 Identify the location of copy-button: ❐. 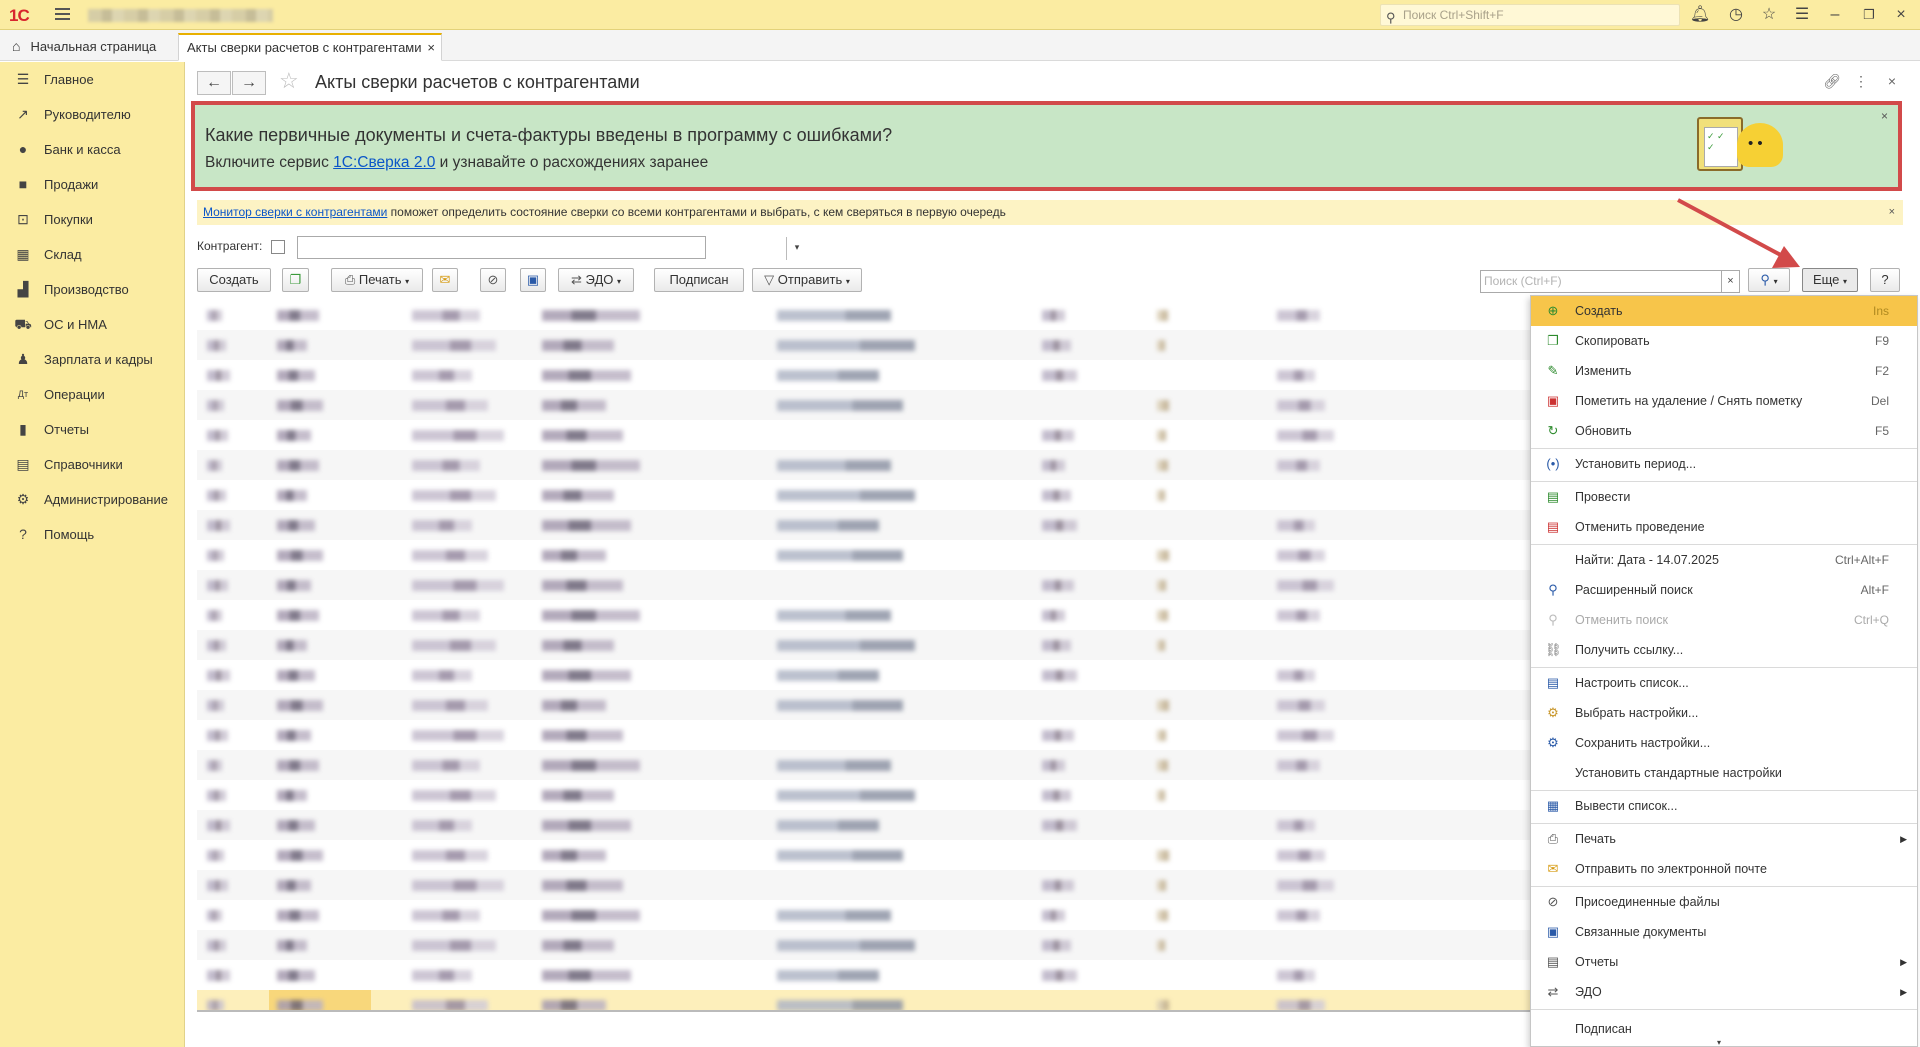
(295, 280).